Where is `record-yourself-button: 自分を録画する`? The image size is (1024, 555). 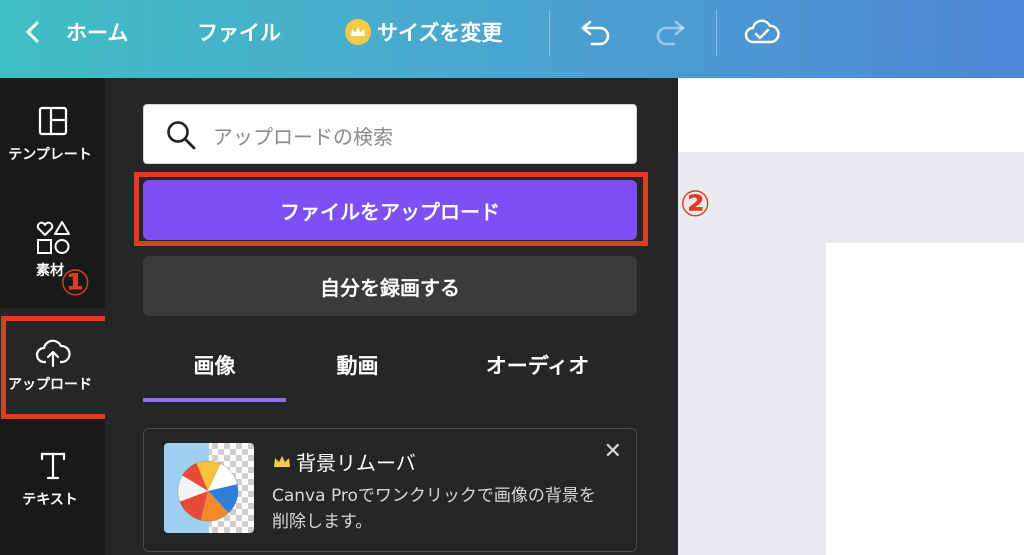
record-yourself-button: 自分を録画する is located at coordinates (390, 286).